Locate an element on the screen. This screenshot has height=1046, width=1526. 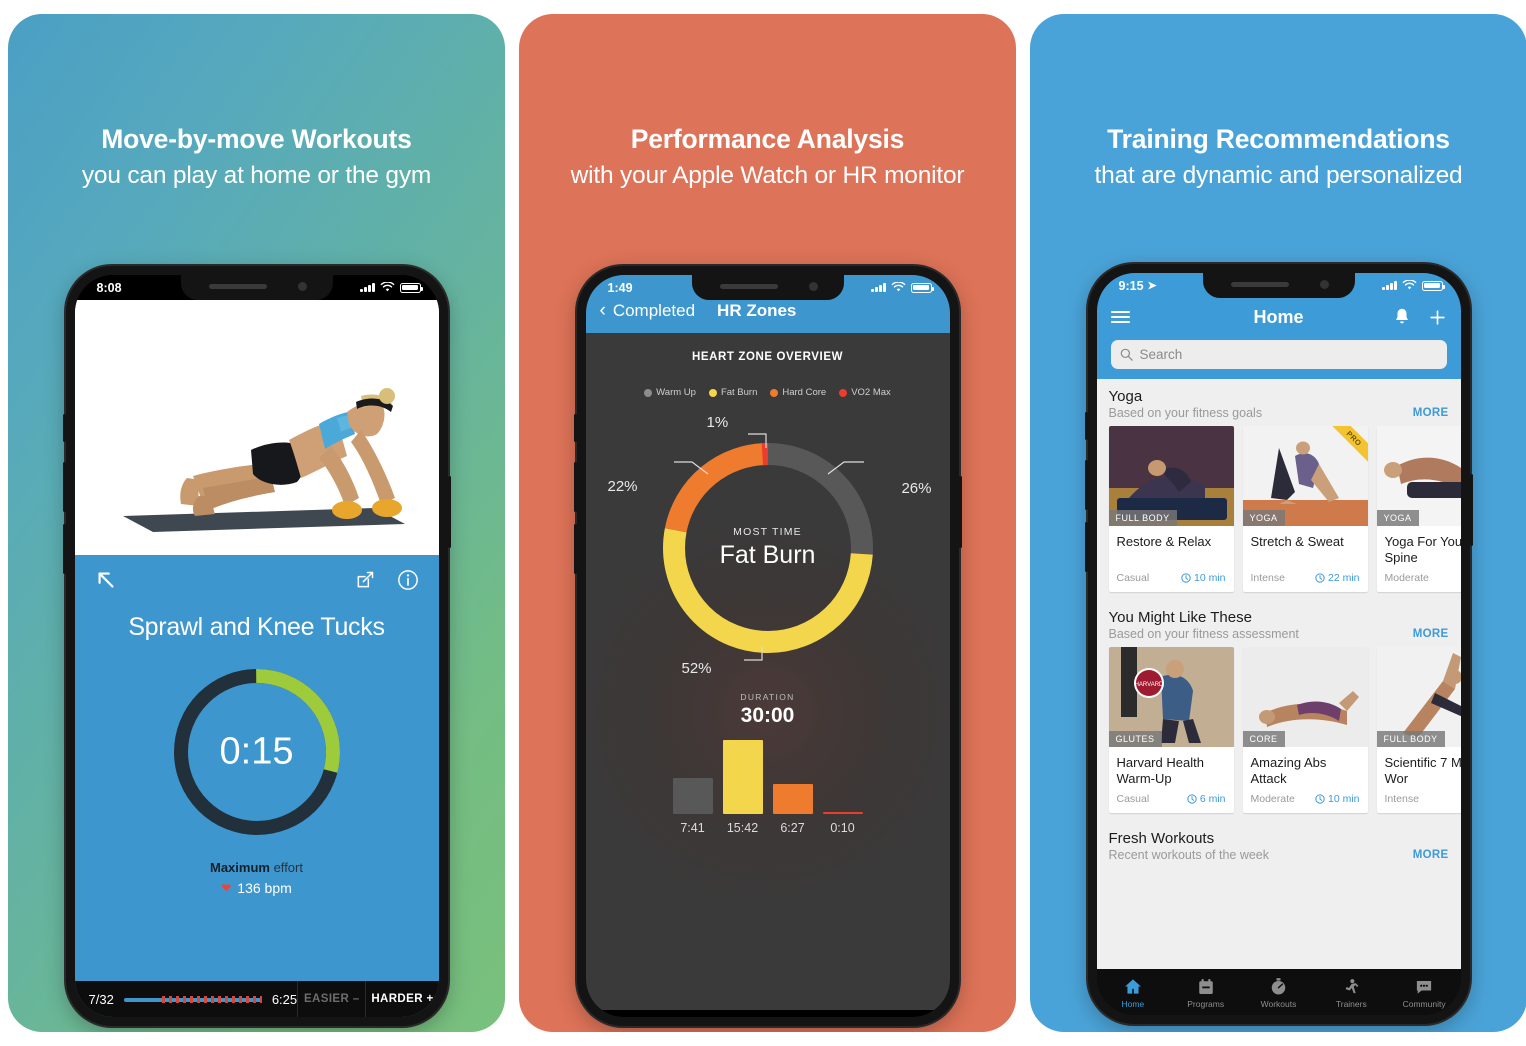
card-duration: 22 min is located at coordinates (1337, 578).